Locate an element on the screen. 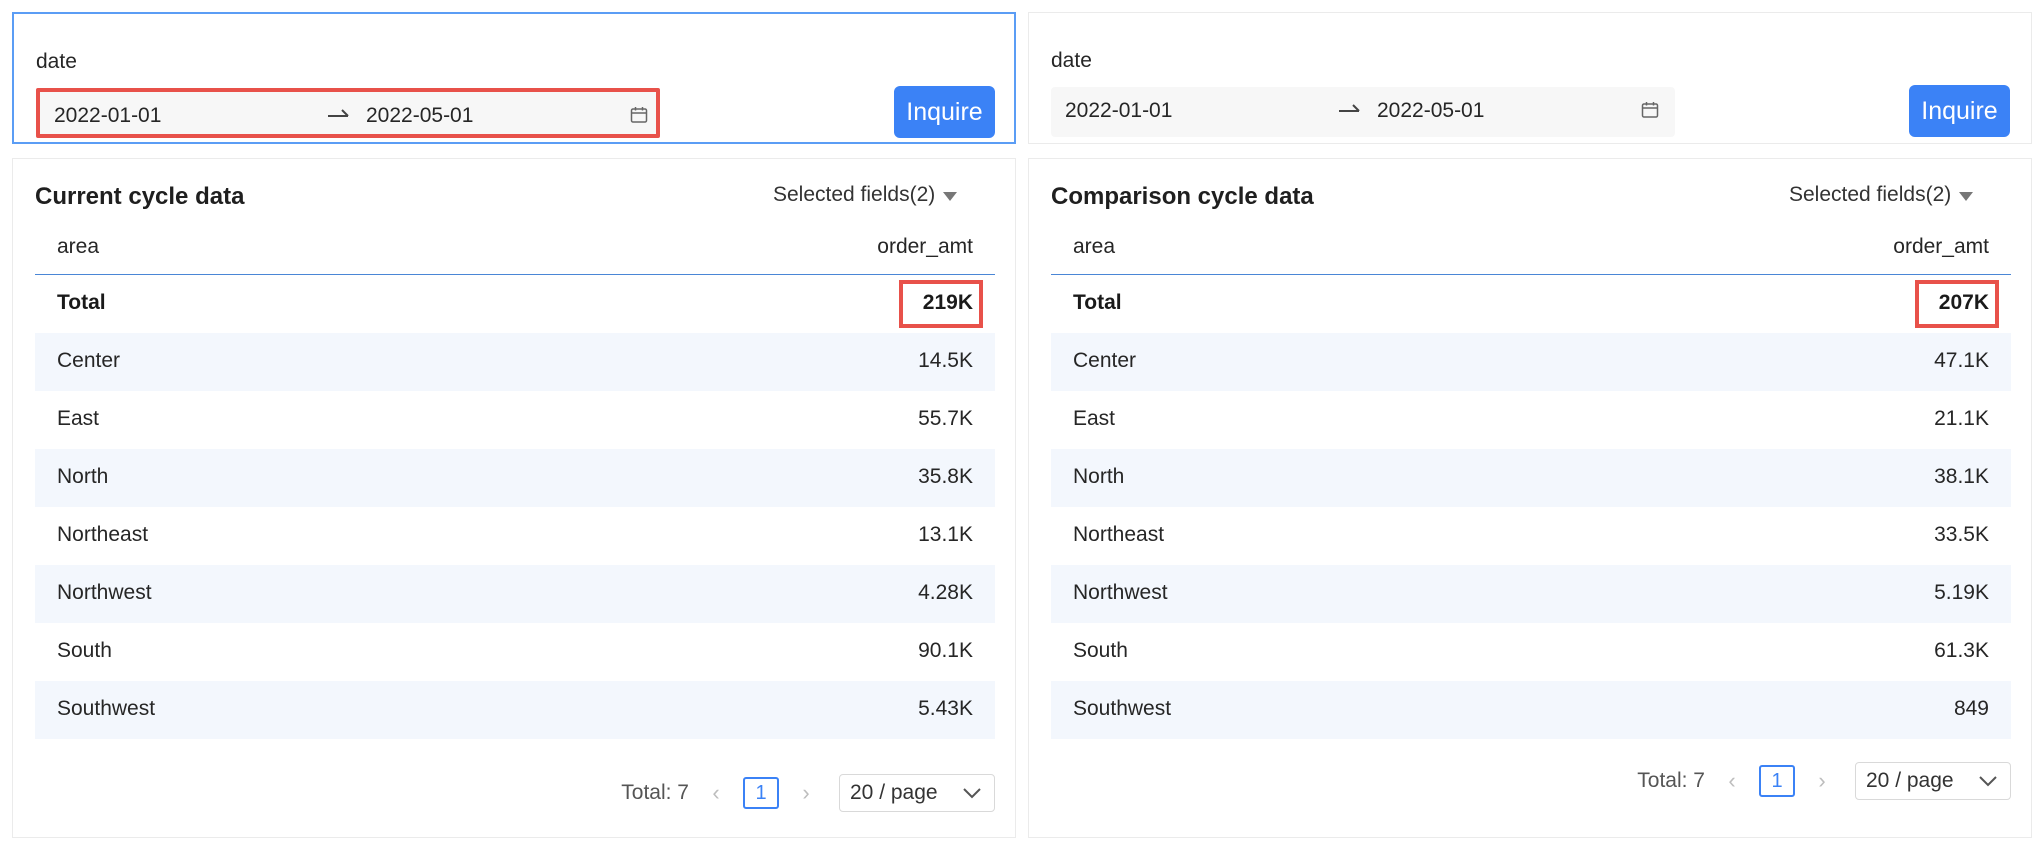  cell-order-amt: 55.7K is located at coordinates (945, 418).